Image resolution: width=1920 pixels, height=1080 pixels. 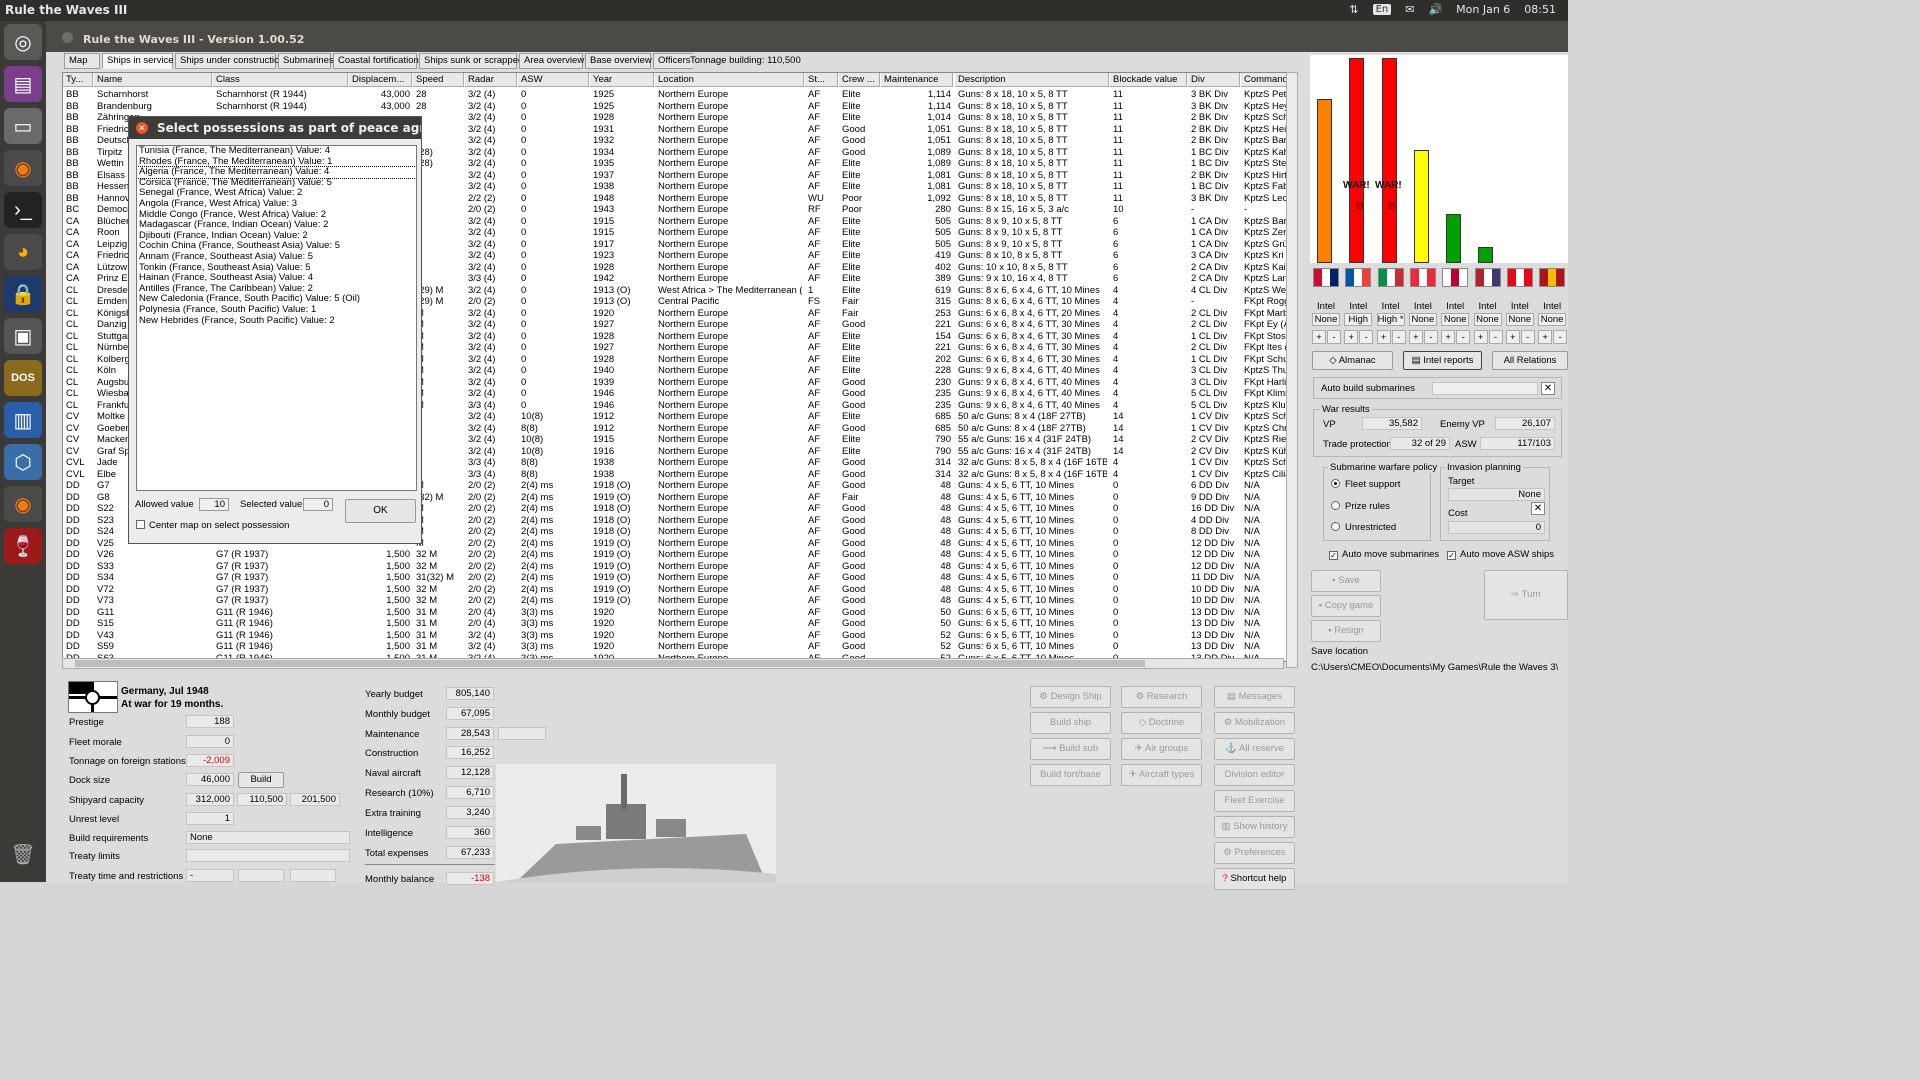 What do you see at coordinates (1161, 775) in the screenshot?
I see `aircraft-types-button: ✈ Aircraft types` at bounding box center [1161, 775].